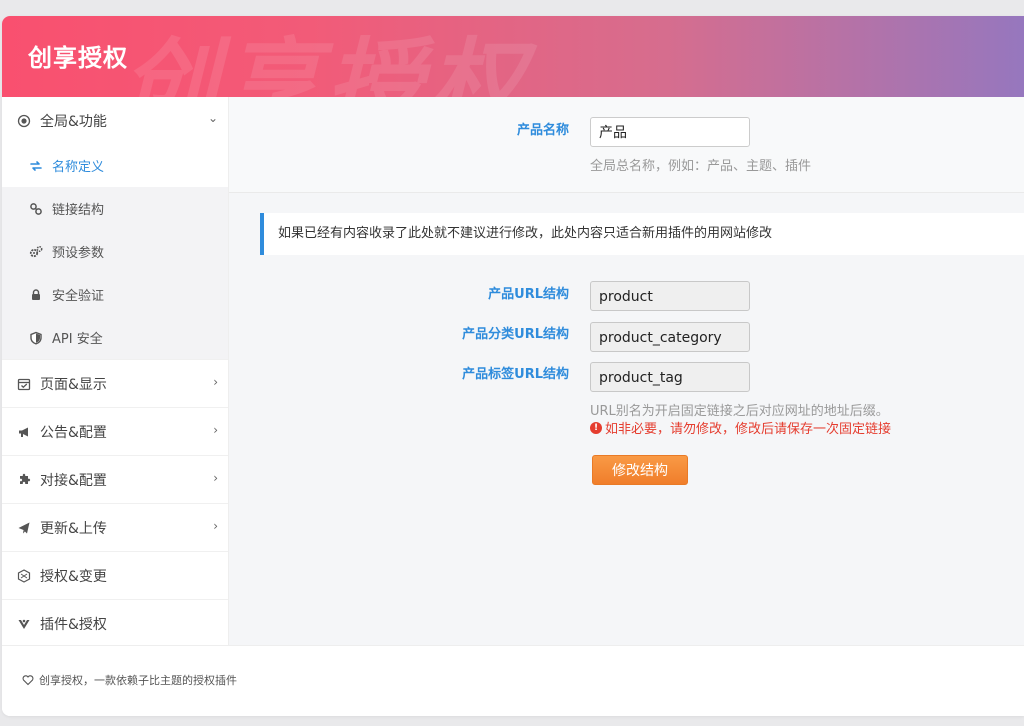 The width and height of the screenshot is (1024, 726). Describe the element at coordinates (640, 470) in the screenshot. I see `modify-structure-button: 修改结构` at that location.